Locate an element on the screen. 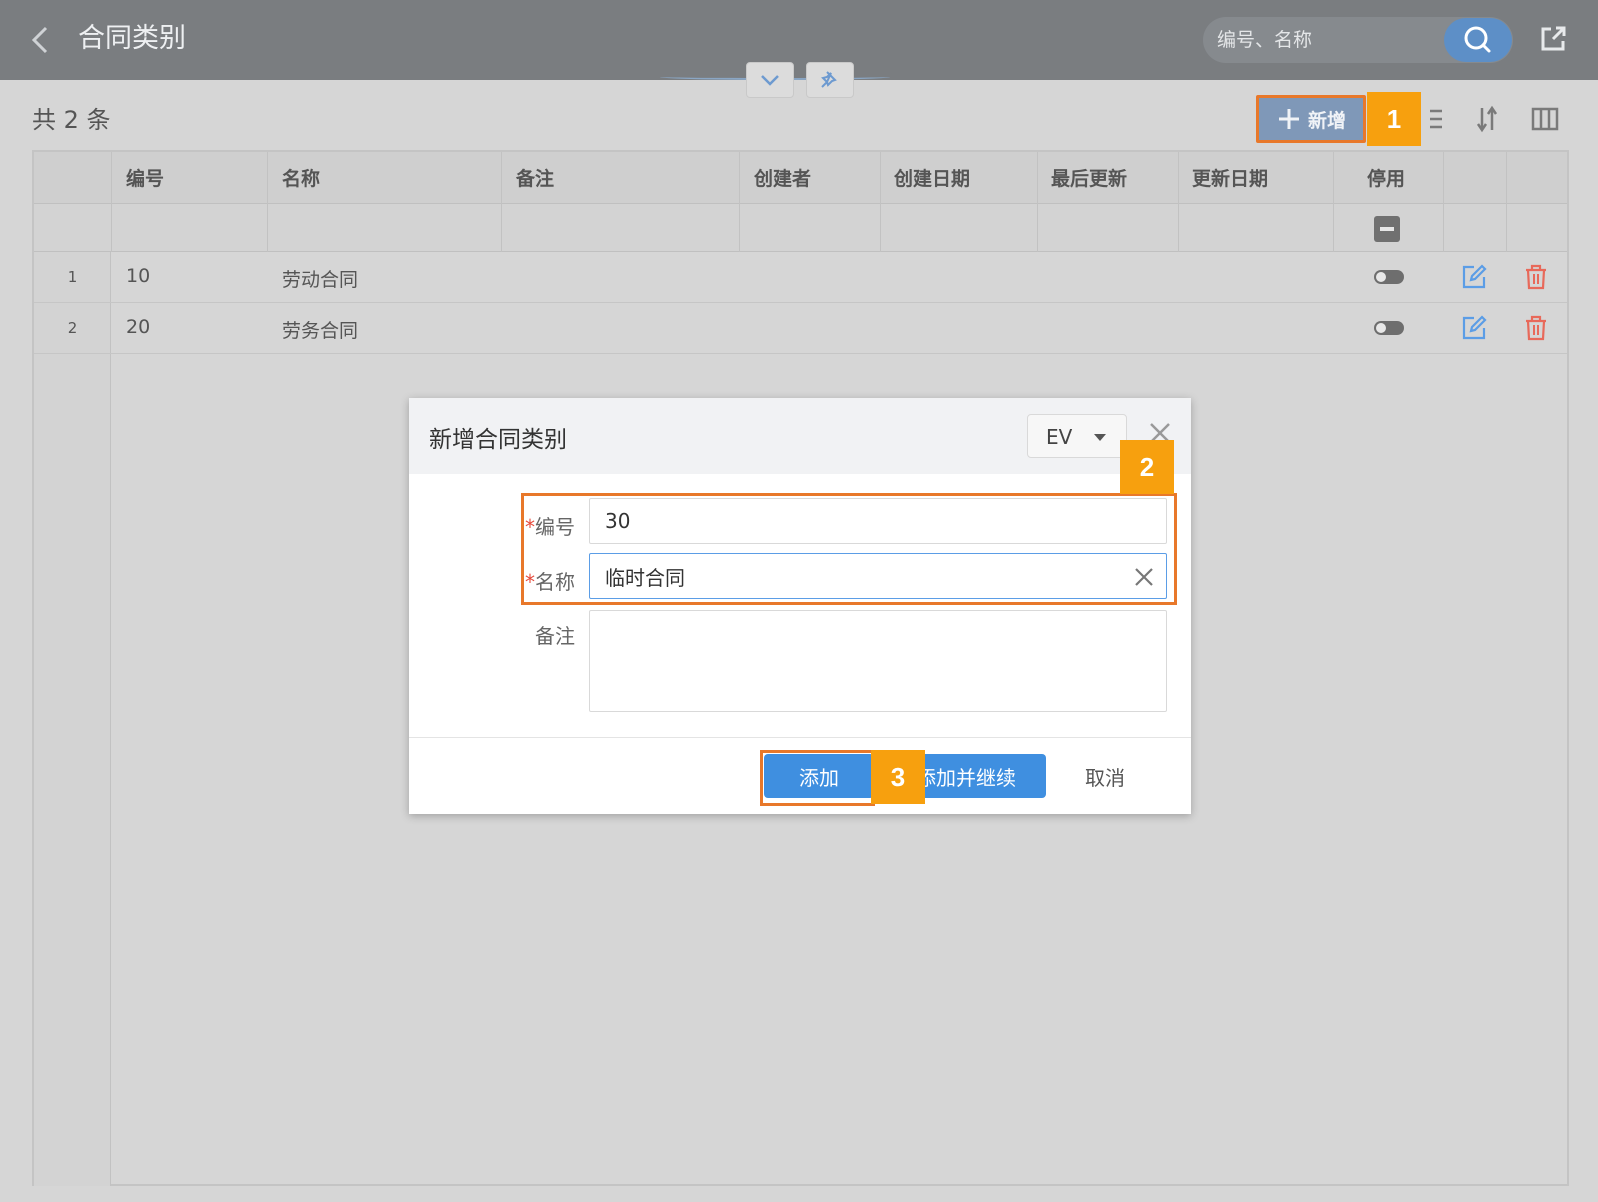  page-title: 合同类别 is located at coordinates (132, 38).